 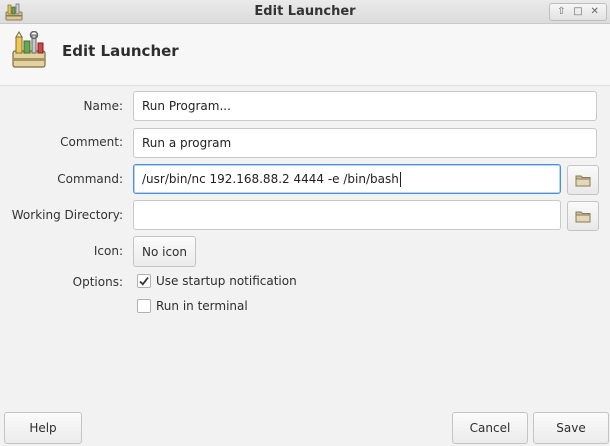 I want to click on launcher-toolbox-icon, so click(x=29, y=49).